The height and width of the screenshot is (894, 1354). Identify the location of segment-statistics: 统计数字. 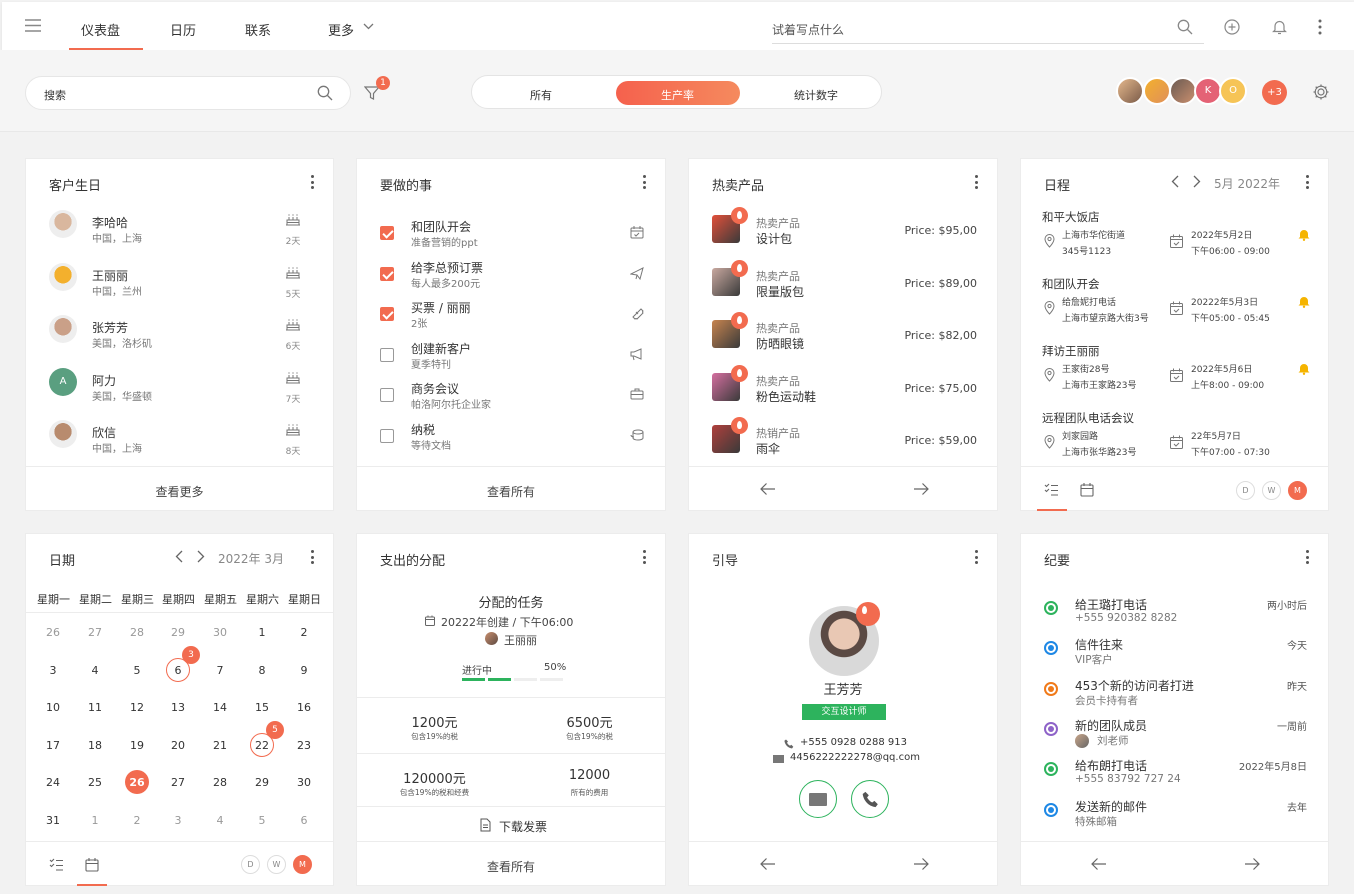
(816, 95).